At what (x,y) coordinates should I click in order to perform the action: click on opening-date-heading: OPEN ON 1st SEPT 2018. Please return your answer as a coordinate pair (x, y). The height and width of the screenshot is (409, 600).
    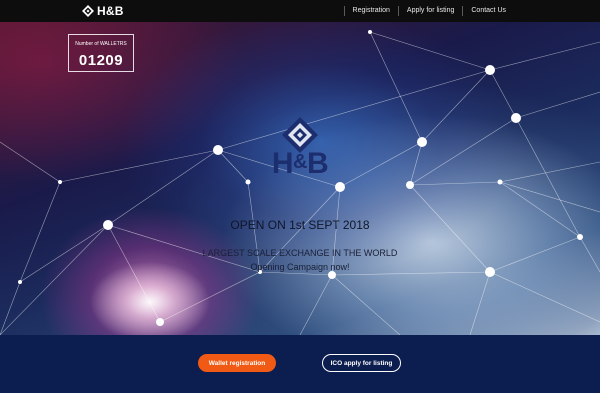
    Looking at the image, I should click on (300, 225).